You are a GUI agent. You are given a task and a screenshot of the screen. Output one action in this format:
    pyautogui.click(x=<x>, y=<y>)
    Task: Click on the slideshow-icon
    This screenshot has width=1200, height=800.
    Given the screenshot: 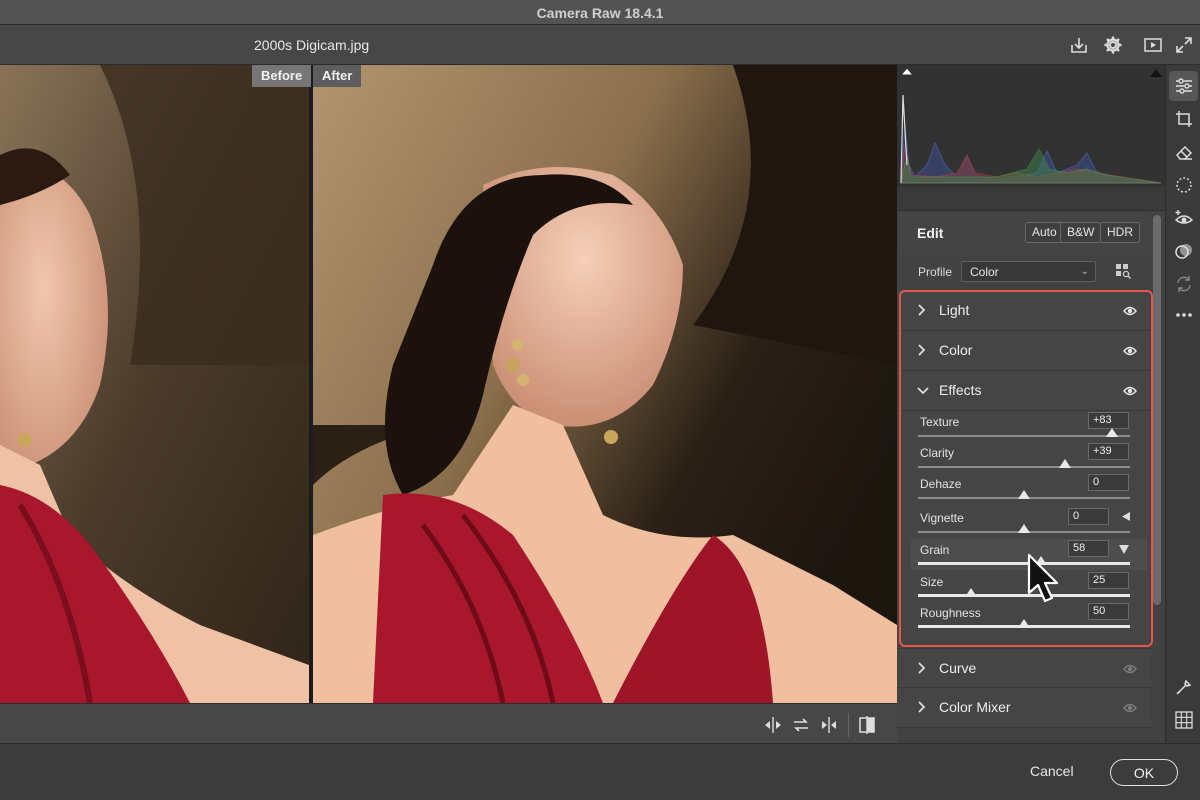 What is the action you would take?
    pyautogui.click(x=1153, y=45)
    